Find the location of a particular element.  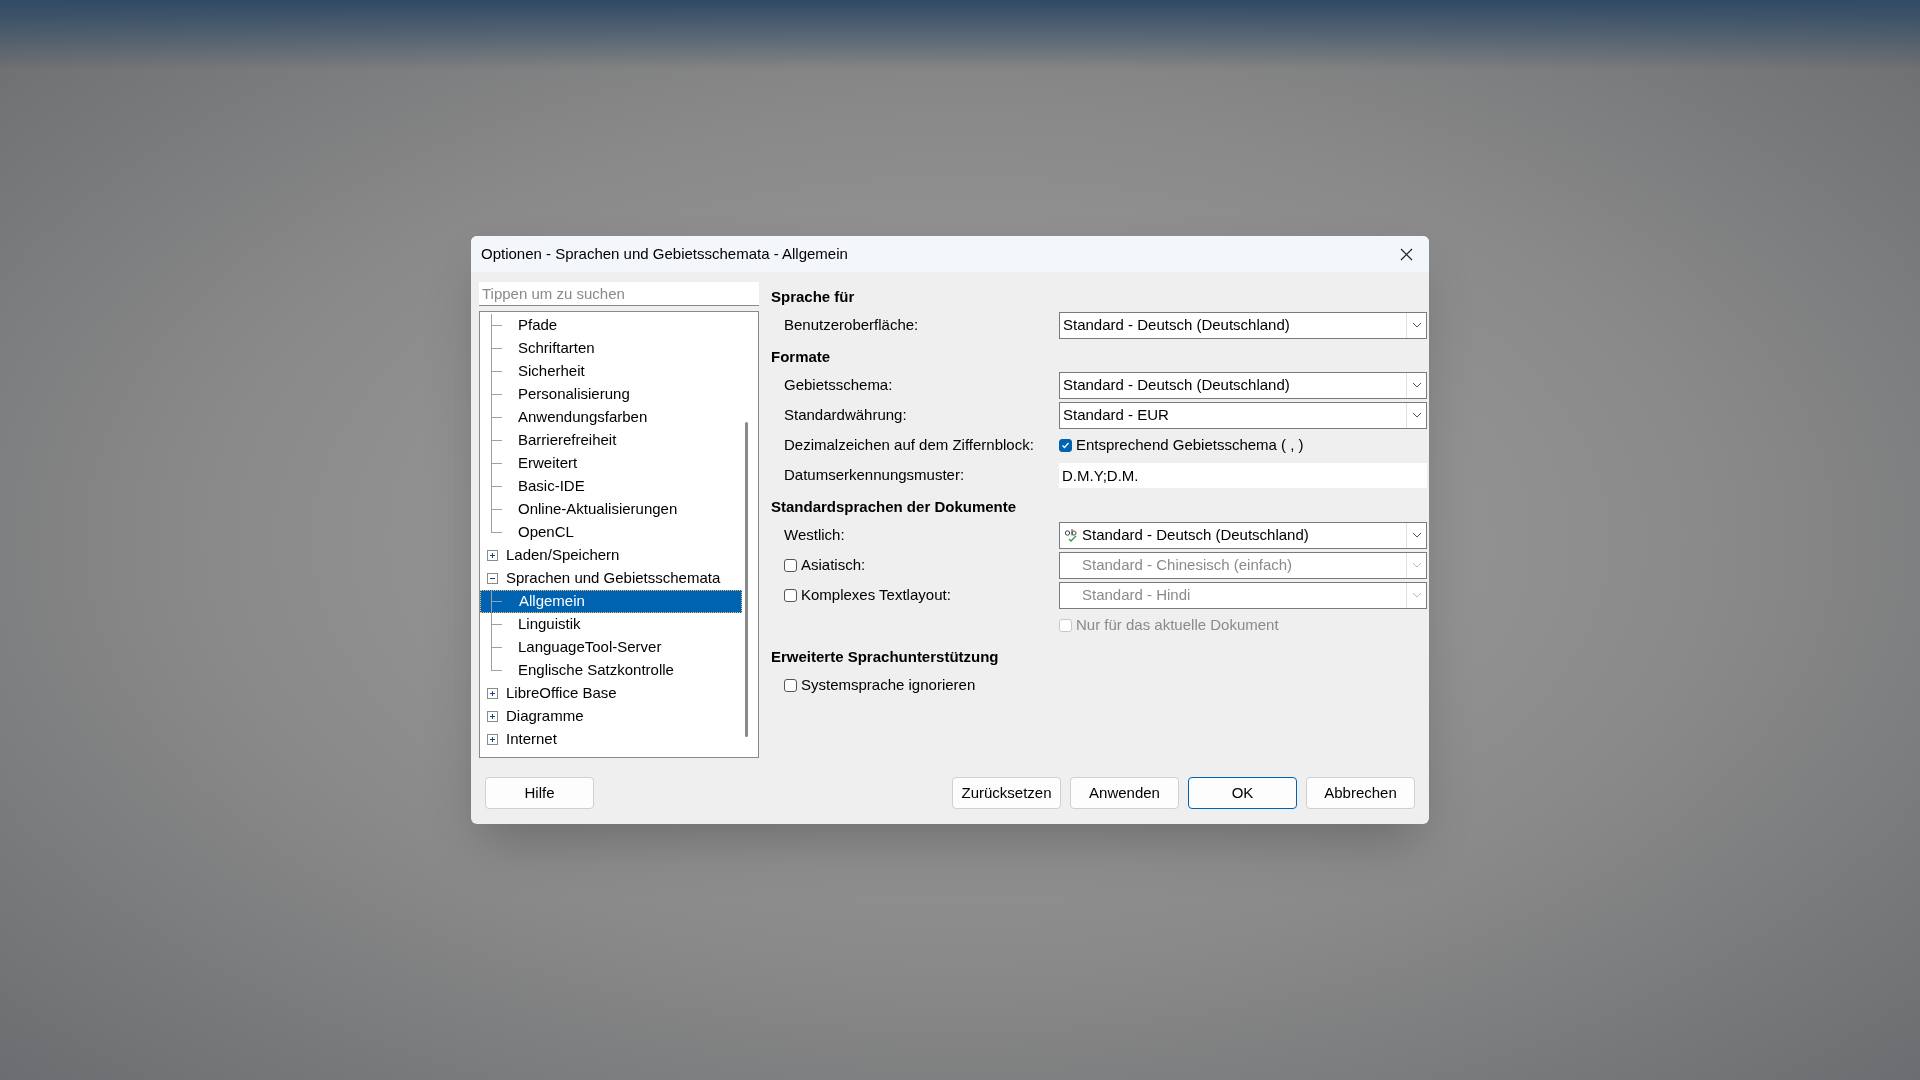

date-pattern-field: D.M.Y;D.M. is located at coordinates (1243, 475).